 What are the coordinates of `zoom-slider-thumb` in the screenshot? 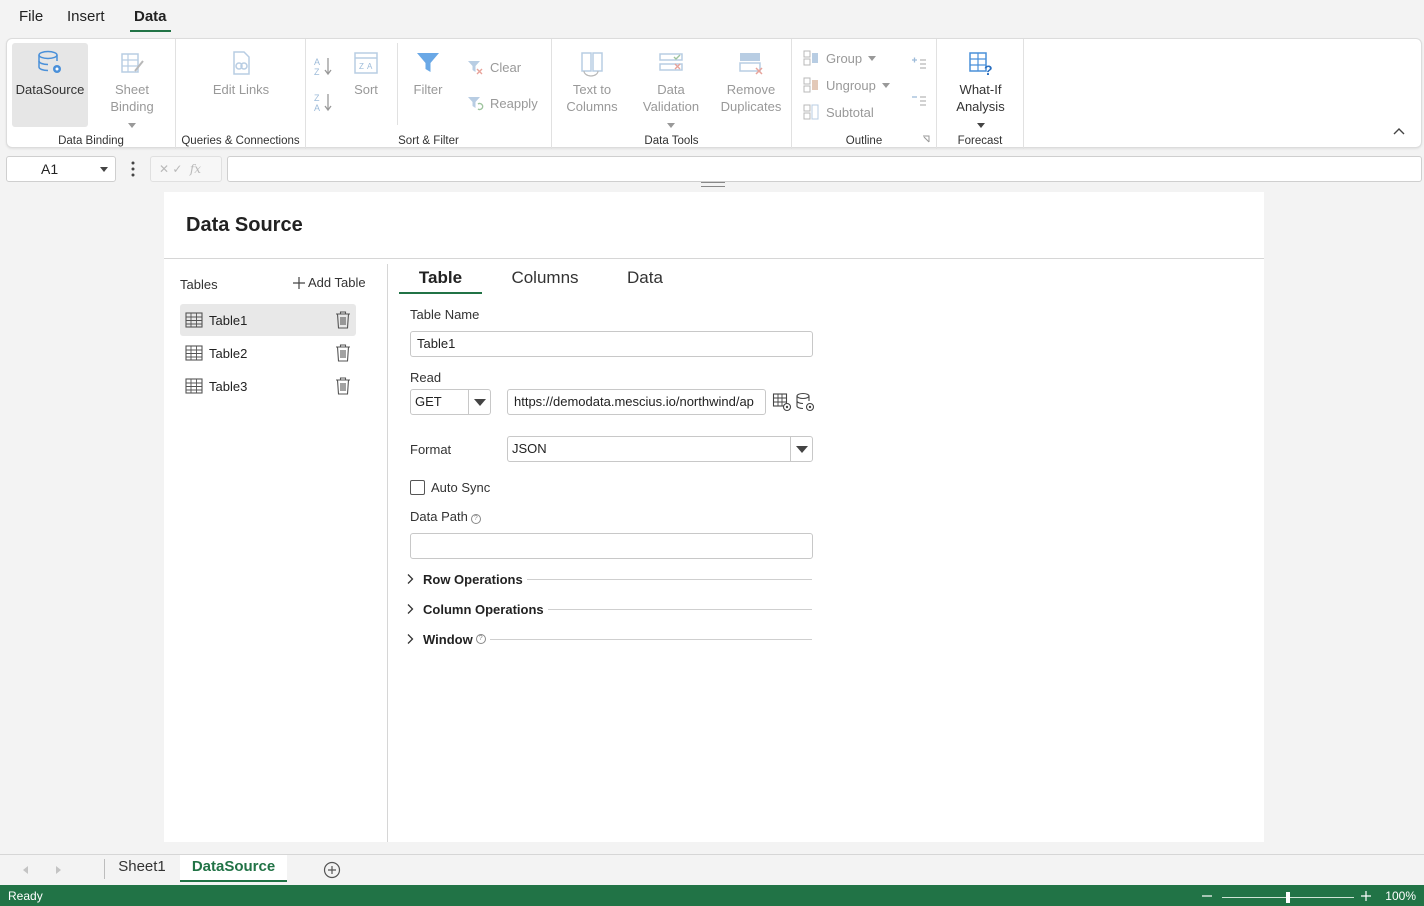 It's located at (1288, 897).